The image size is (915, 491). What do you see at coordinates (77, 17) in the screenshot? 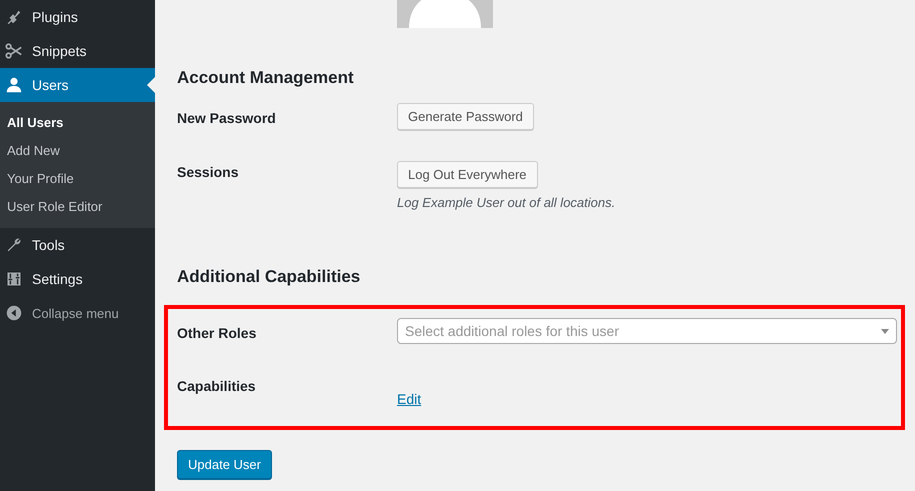
I see `menu-item: Plugins` at bounding box center [77, 17].